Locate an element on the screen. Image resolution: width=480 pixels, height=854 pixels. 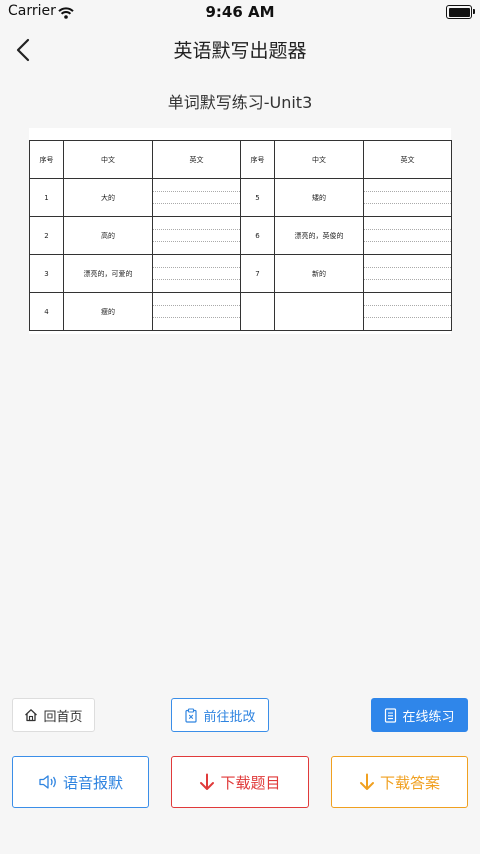
table-row: 4 瘦的 is located at coordinates (240, 311).